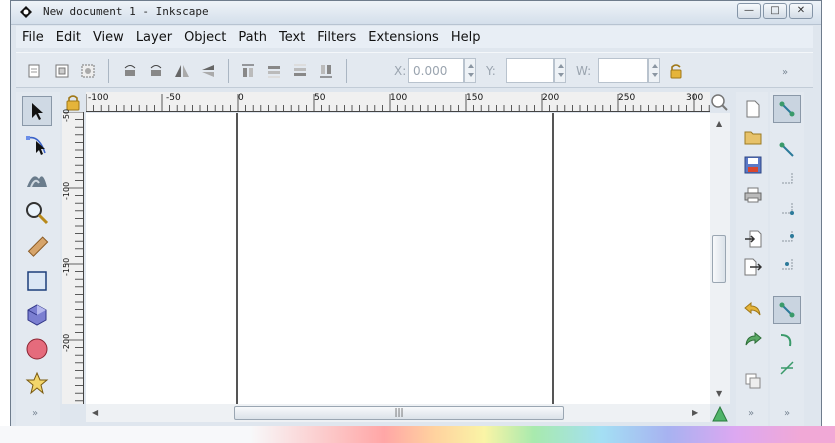 The image size is (835, 443). Describe the element at coordinates (336, 37) in the screenshot. I see `menu-filters: Filters` at that location.